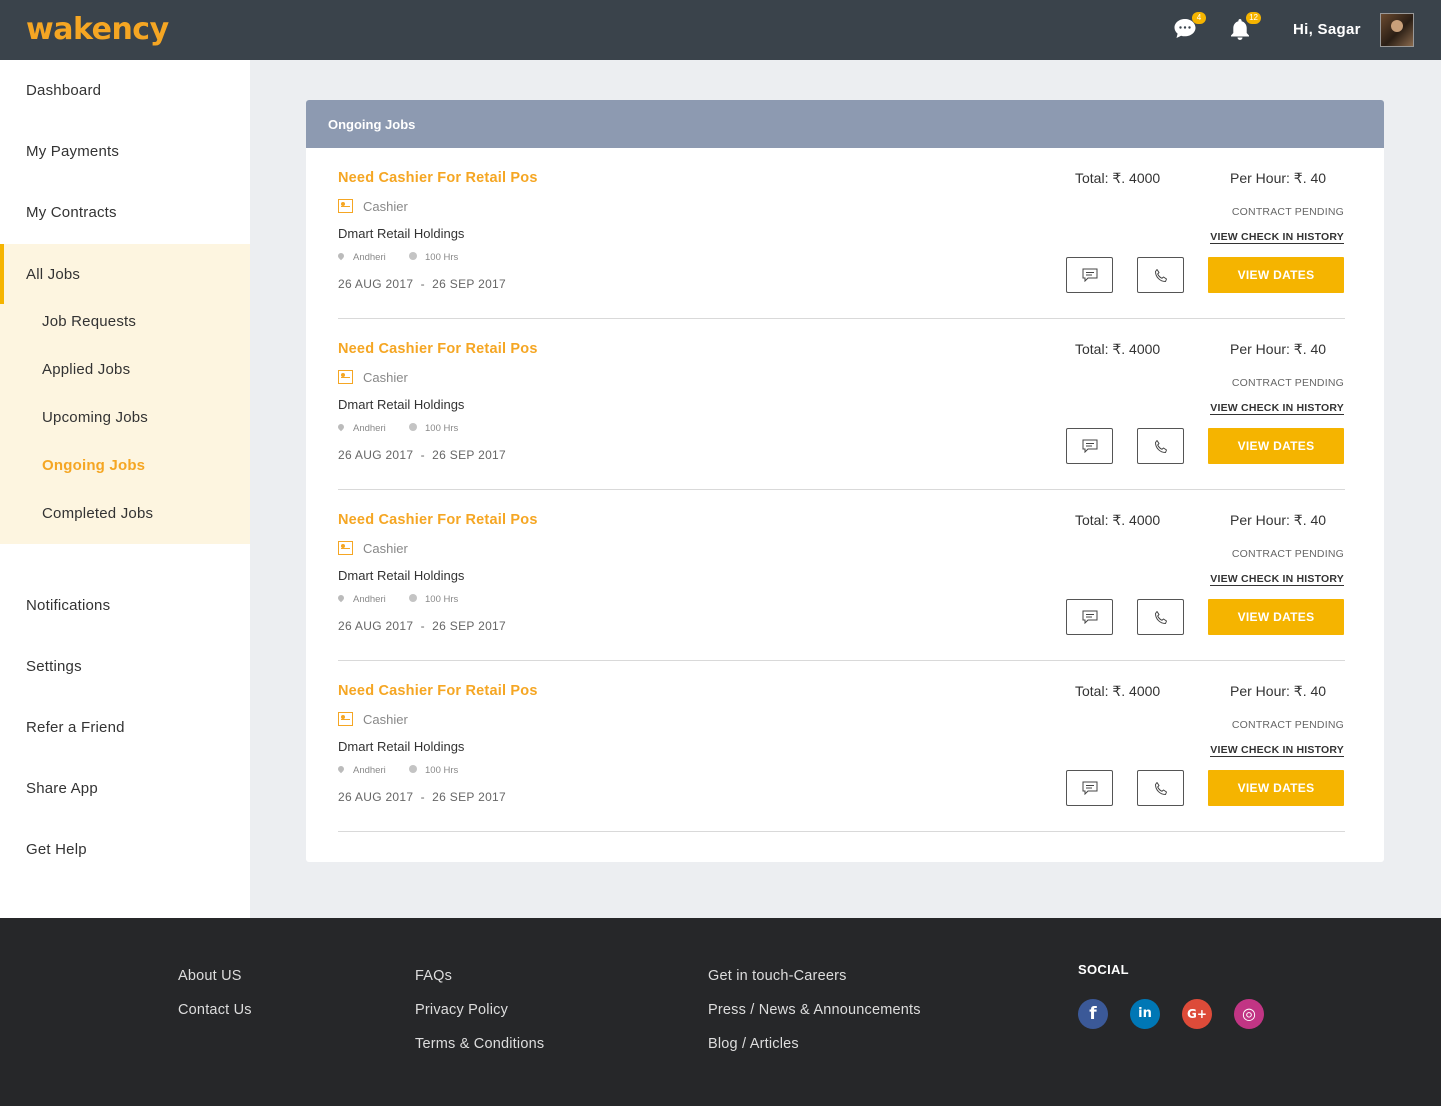 The height and width of the screenshot is (1106, 1441). I want to click on notifications-badge: 12, so click(1253, 18).